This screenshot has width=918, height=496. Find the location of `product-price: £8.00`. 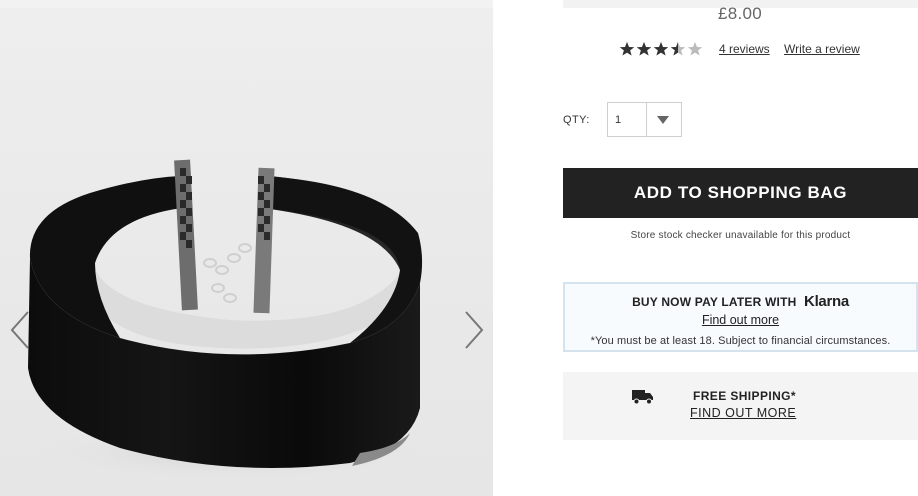

product-price: £8.00 is located at coordinates (740, 13).